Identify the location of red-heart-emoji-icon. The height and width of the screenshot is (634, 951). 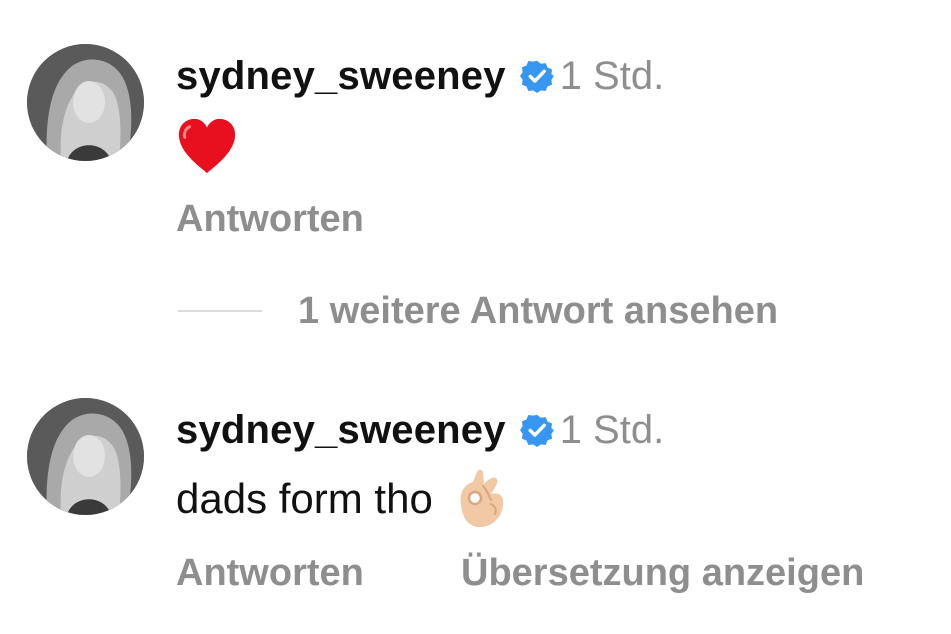
(207, 146).